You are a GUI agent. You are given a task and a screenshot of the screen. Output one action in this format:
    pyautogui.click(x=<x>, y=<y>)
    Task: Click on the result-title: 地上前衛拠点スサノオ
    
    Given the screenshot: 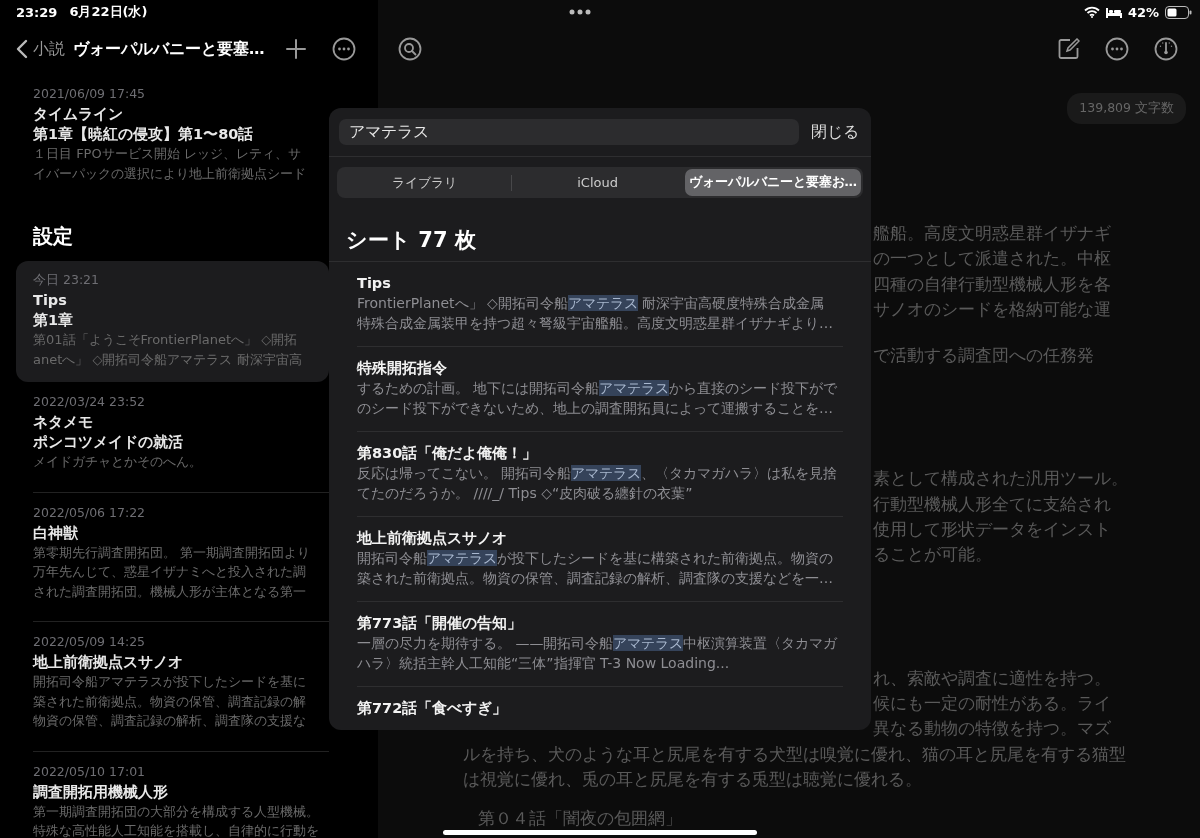 What is the action you would take?
    pyautogui.click(x=600, y=538)
    